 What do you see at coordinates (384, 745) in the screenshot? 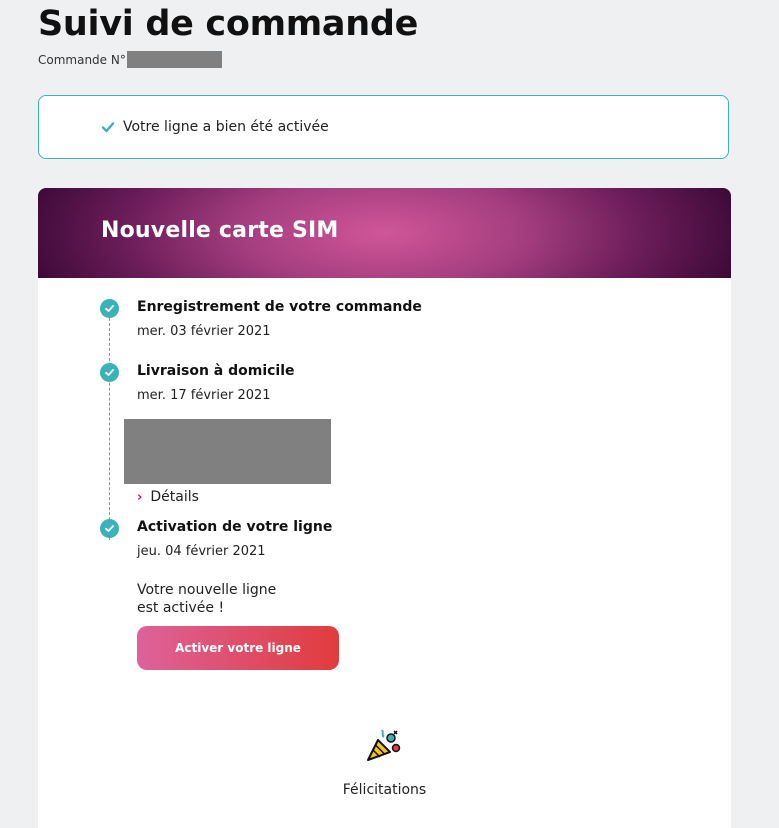
I see `party-popper-icon` at bounding box center [384, 745].